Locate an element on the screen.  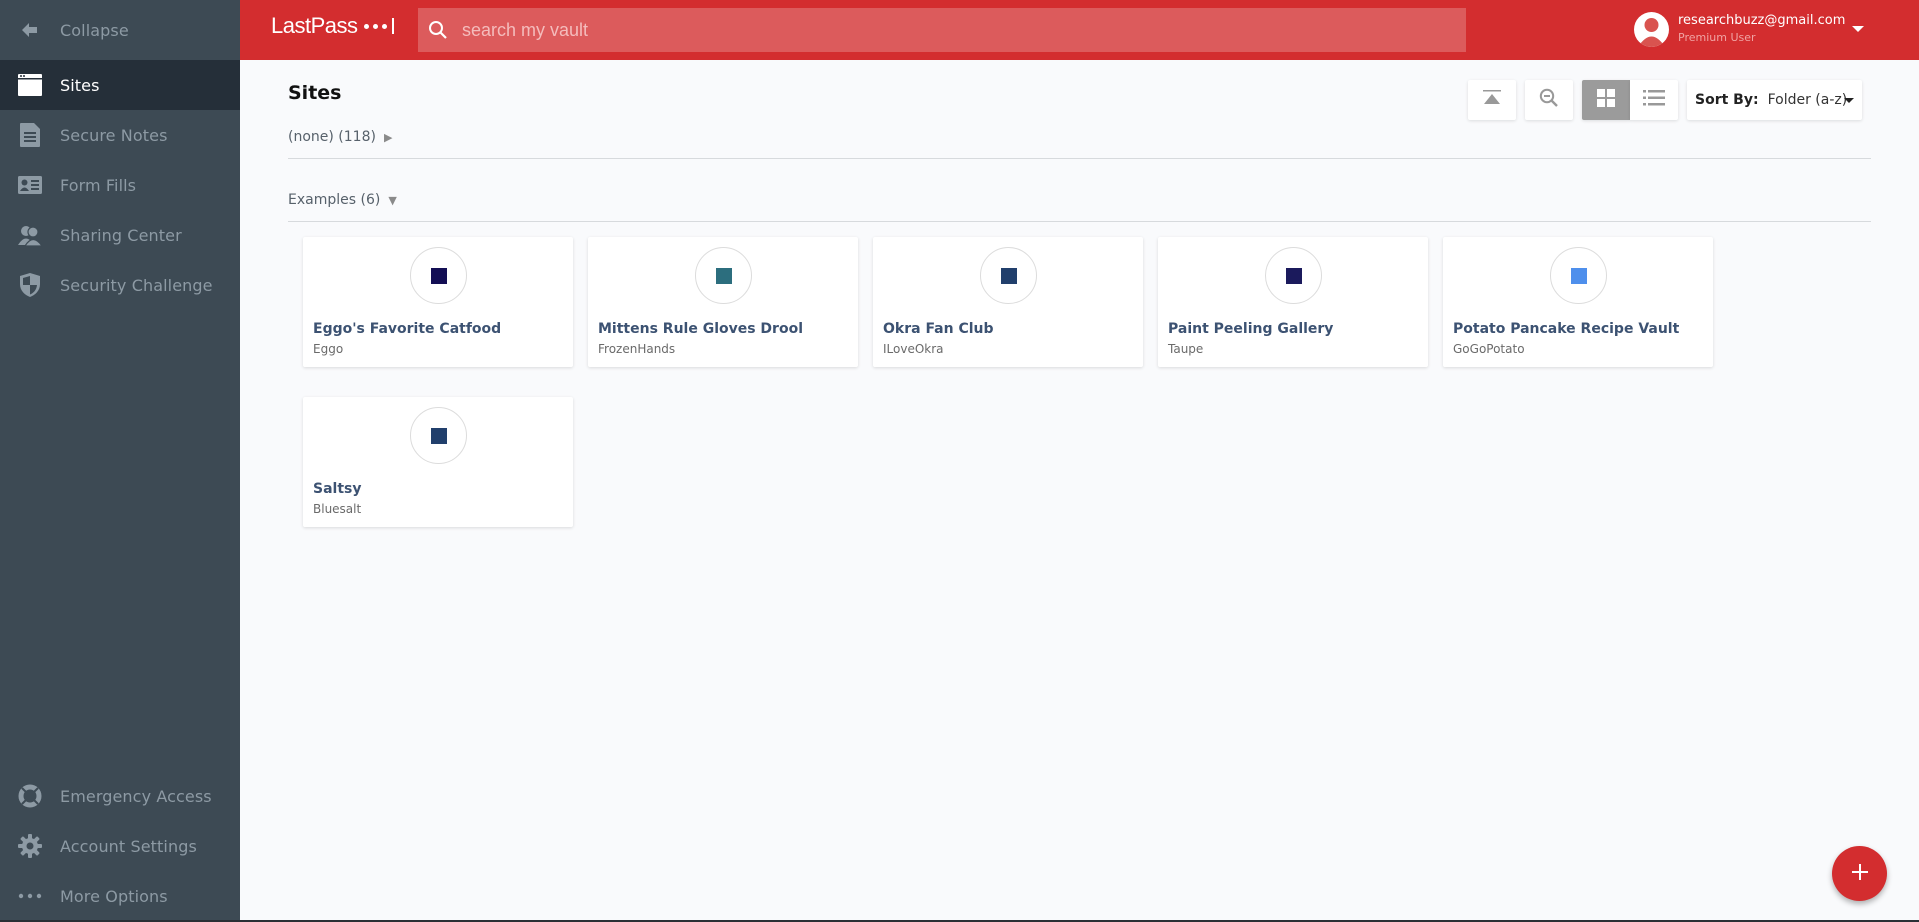
sidebar-item-security-challenge: Security Challenge is located at coordinates (120, 285).